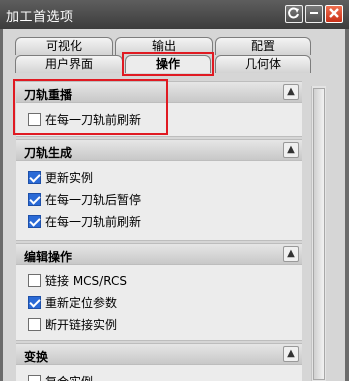 The width and height of the screenshot is (349, 381). I want to click on section-header-edit: 编辑操作 ▲, so click(159, 254).